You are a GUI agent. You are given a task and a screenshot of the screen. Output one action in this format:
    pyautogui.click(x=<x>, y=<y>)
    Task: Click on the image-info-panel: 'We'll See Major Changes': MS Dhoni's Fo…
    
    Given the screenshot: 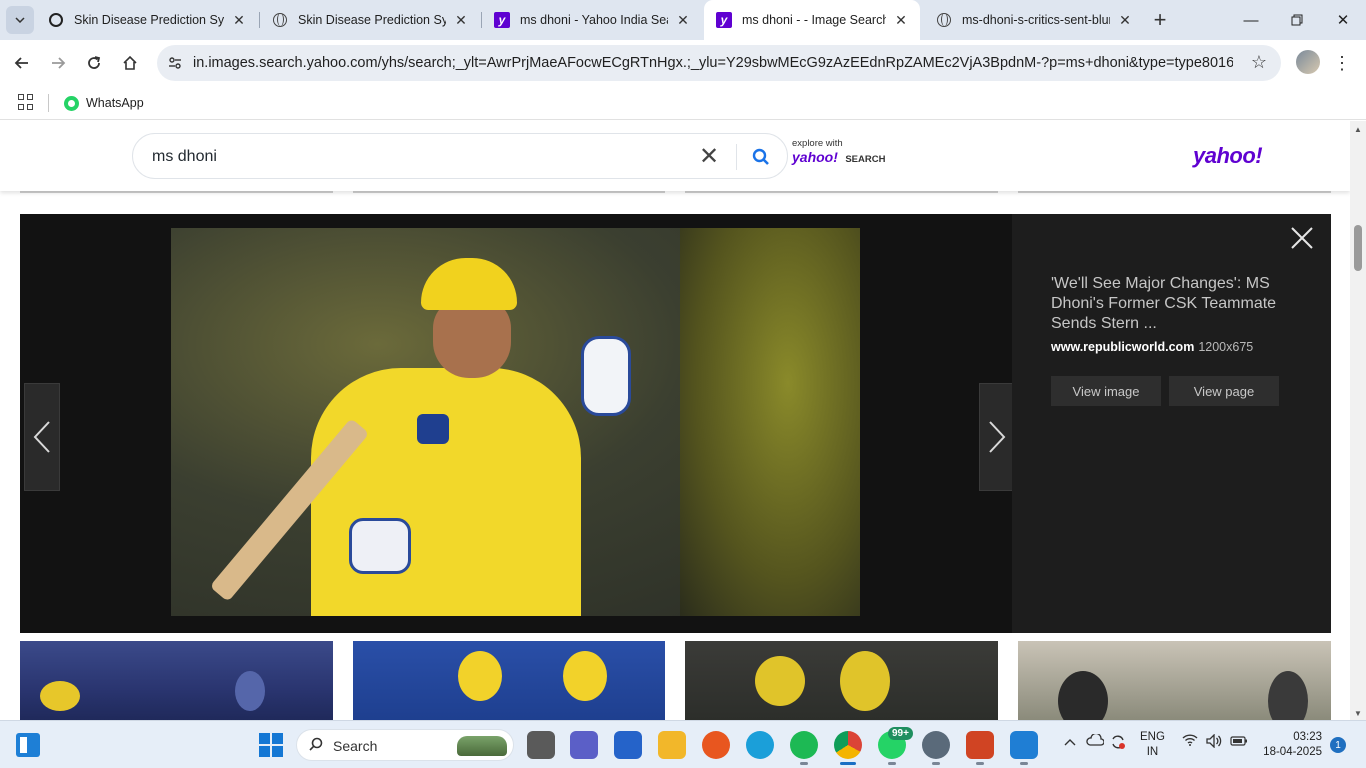 What is the action you would take?
    pyautogui.click(x=1171, y=423)
    